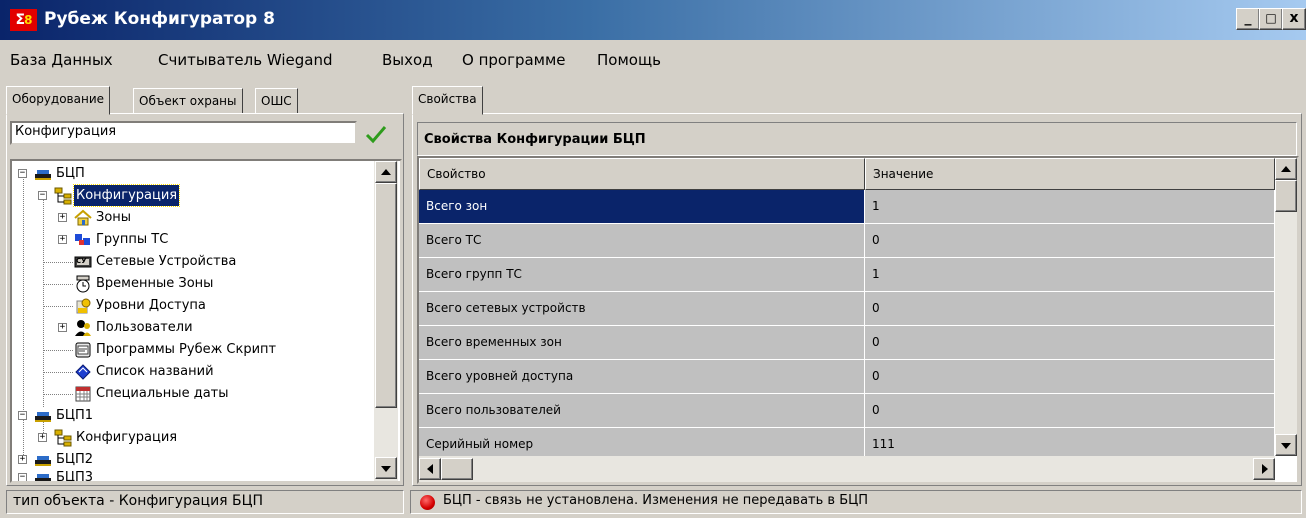 The image size is (1306, 518). I want to click on tab-oshs: ОШС, so click(276, 101).